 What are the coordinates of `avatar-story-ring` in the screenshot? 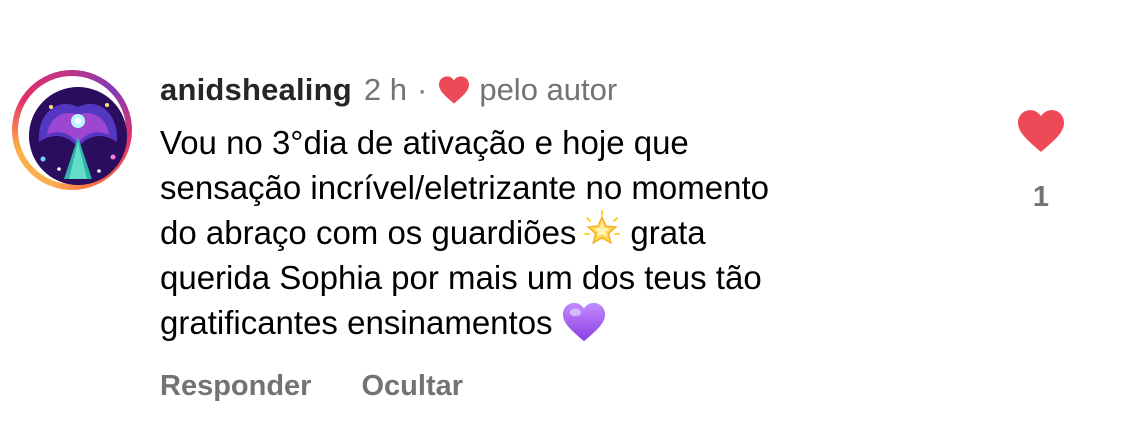 It's located at (72, 130).